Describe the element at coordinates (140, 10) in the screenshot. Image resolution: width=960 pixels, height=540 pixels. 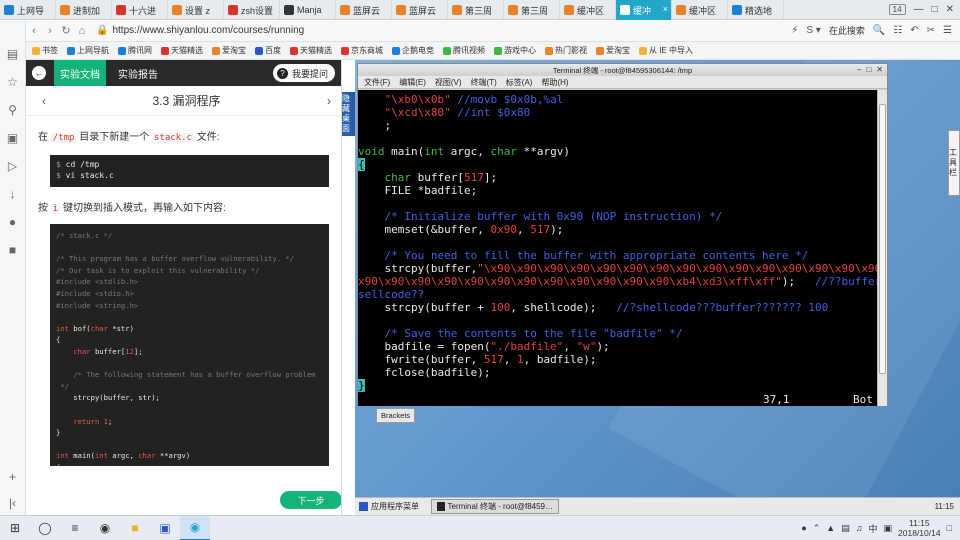
I see `browser-tab: 十六进` at that location.